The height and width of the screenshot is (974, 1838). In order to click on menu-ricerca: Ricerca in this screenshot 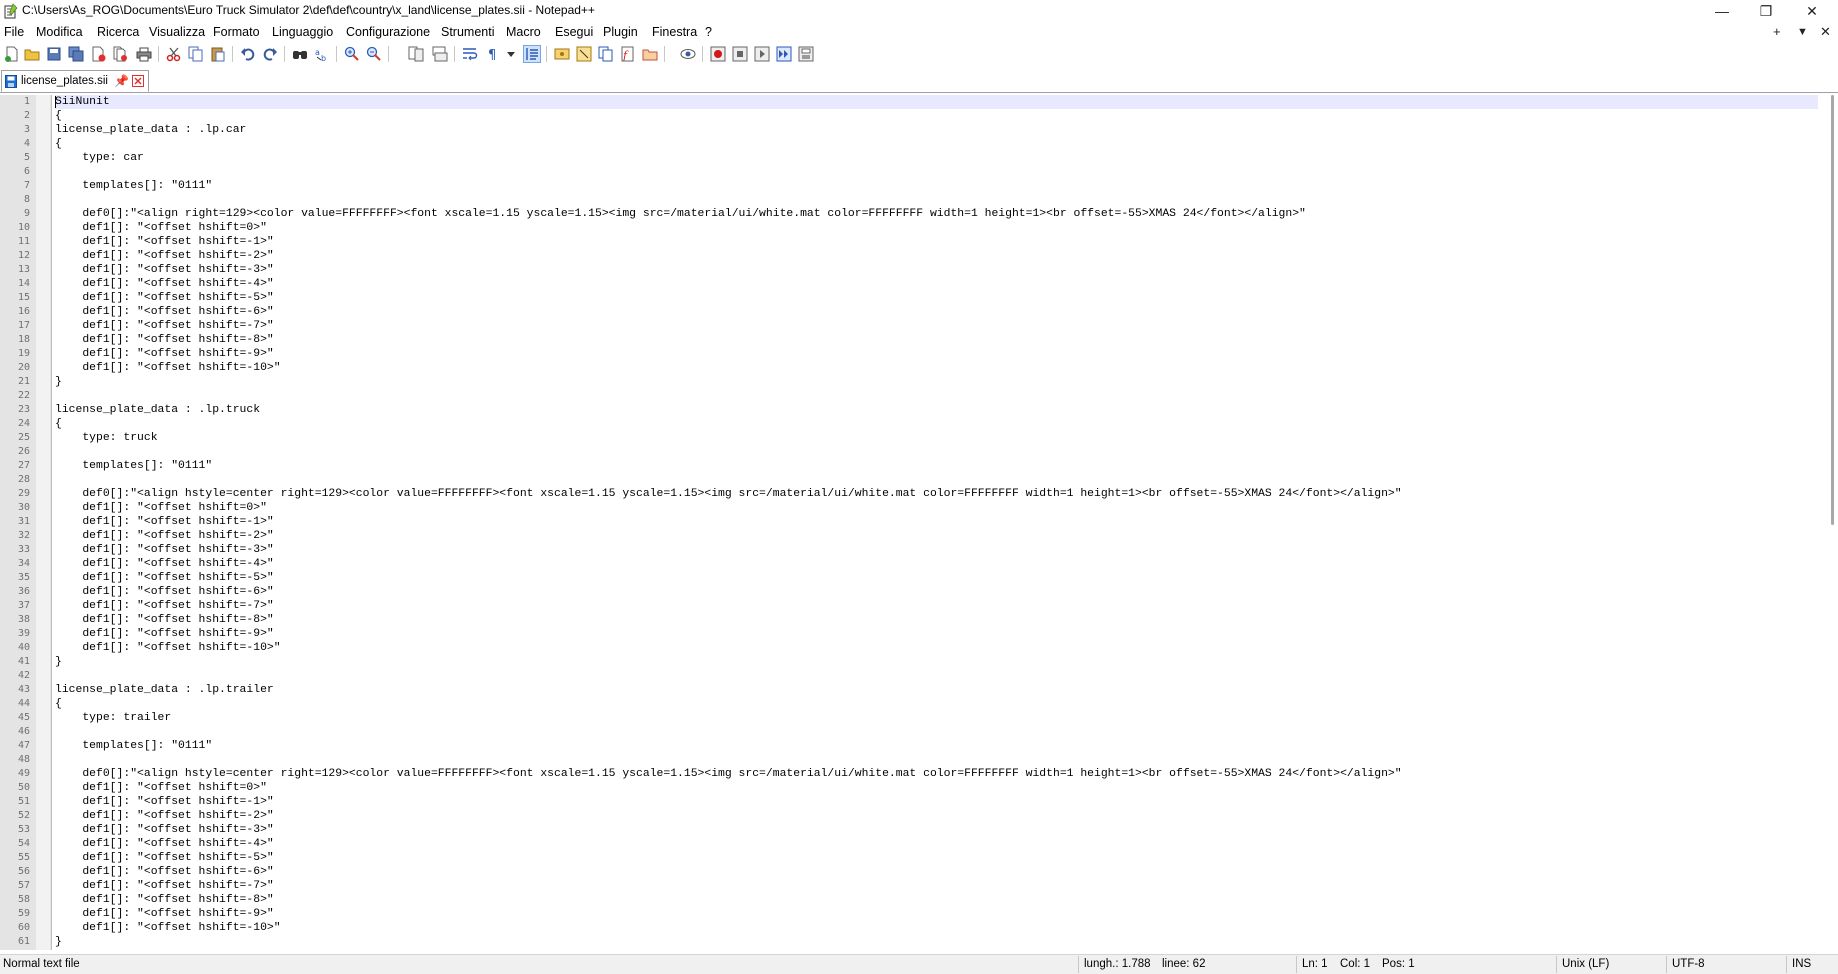, I will do `click(118, 32)`.